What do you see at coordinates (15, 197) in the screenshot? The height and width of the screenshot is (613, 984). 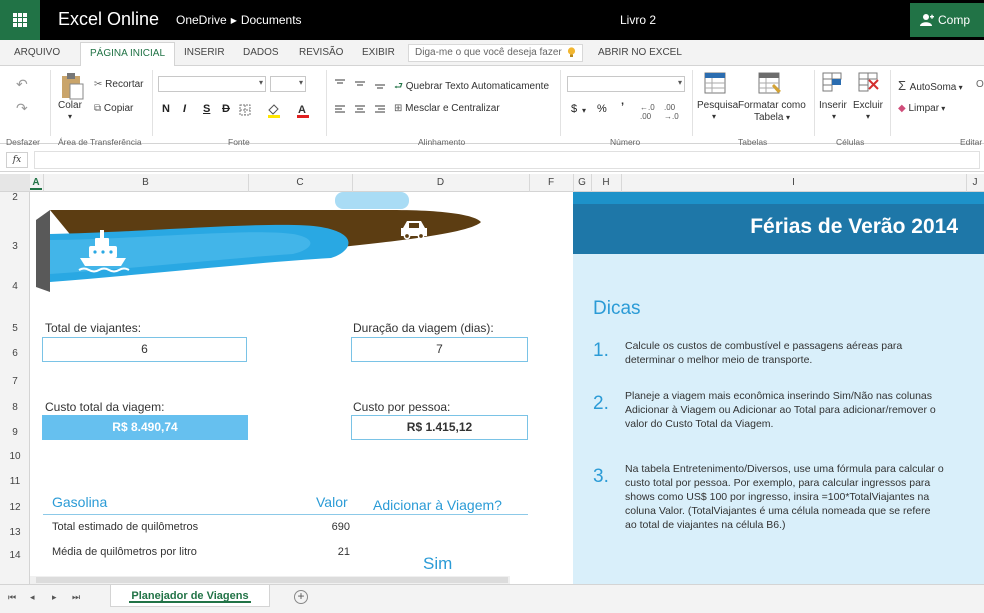 I see `row-header-2: 2` at bounding box center [15, 197].